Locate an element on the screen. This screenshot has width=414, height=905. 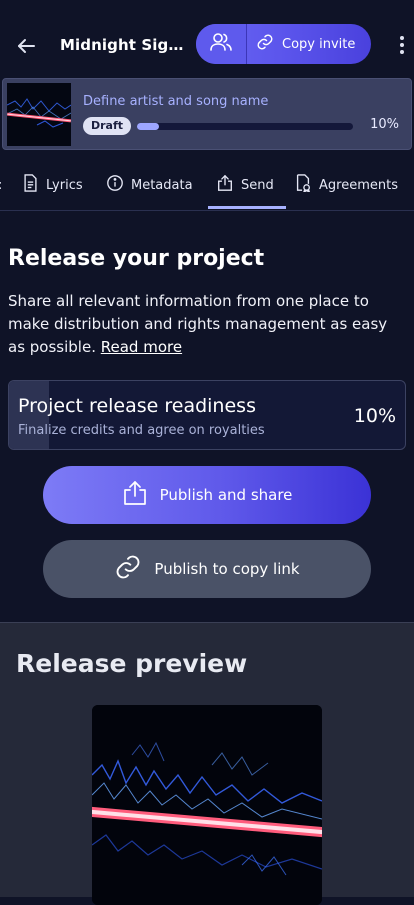
readiness-percent: 10% is located at coordinates (374, 416).